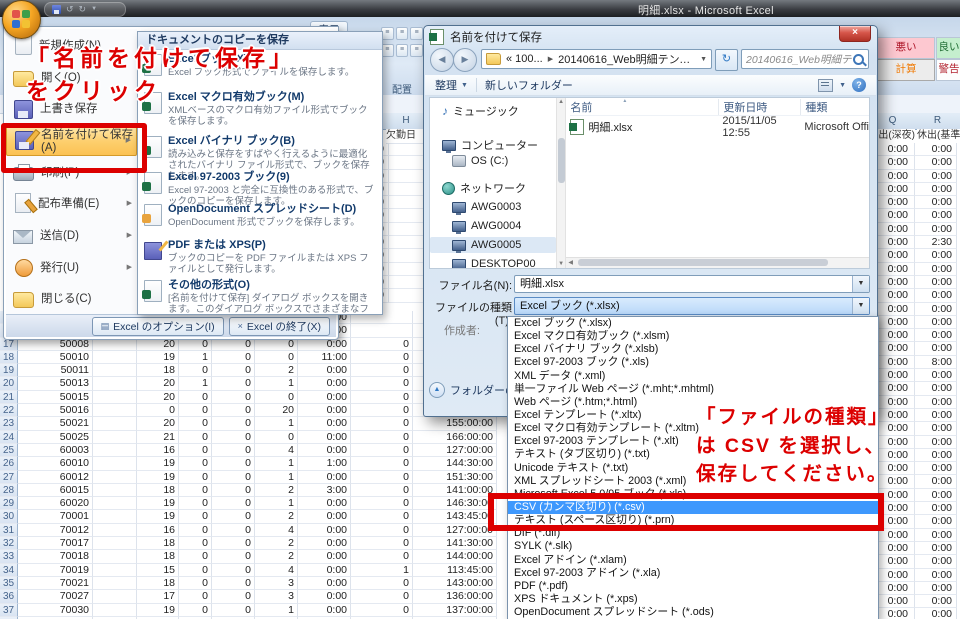  What do you see at coordinates (693, 586) in the screenshot?
I see `file-type-option: PDF (*.pdf)` at bounding box center [693, 586].